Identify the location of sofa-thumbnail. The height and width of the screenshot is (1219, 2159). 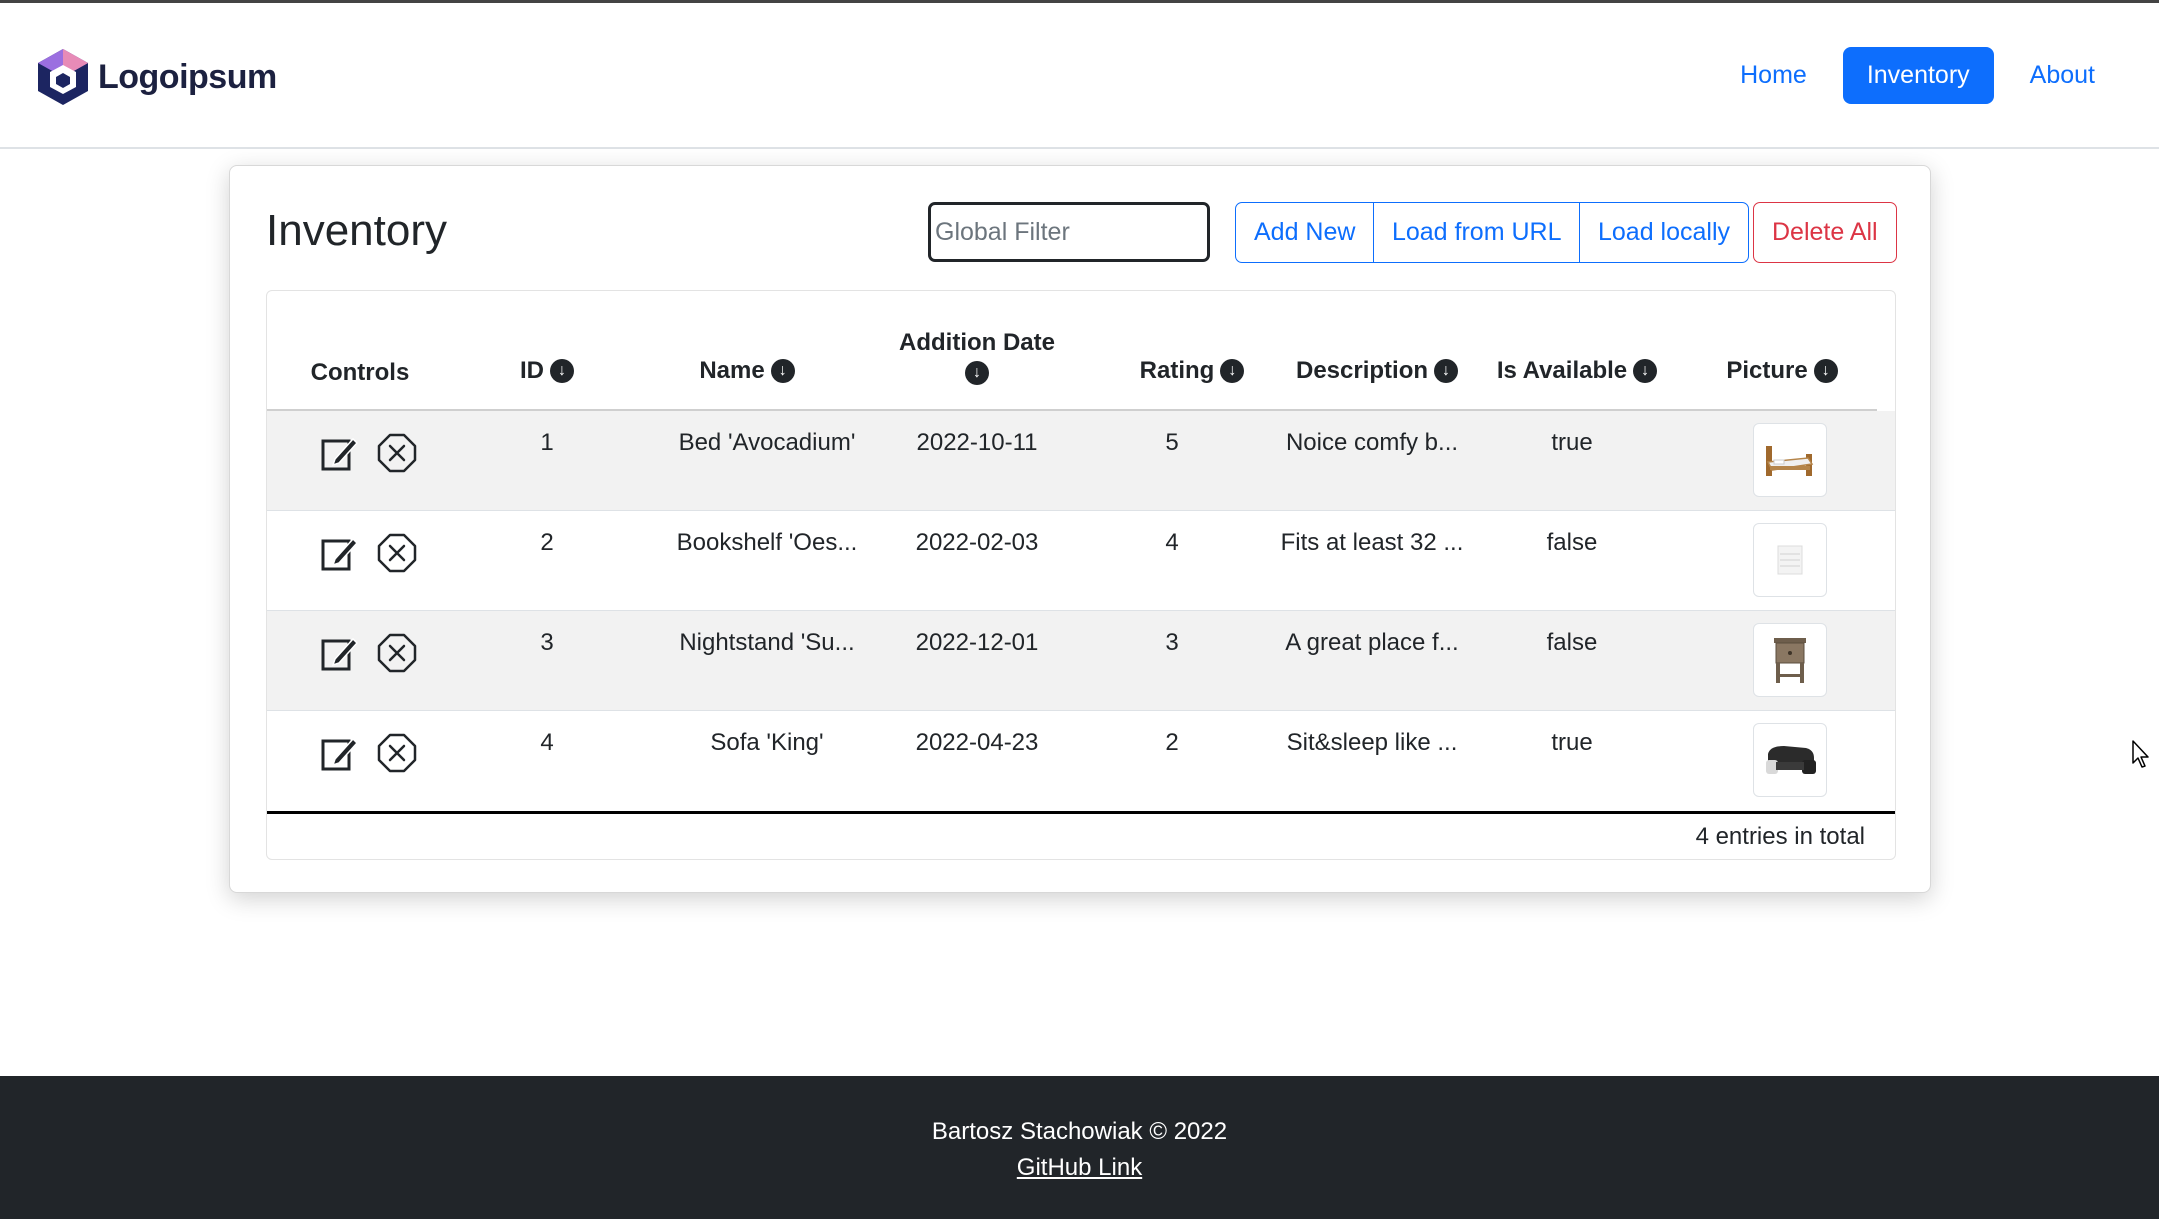
(1790, 760).